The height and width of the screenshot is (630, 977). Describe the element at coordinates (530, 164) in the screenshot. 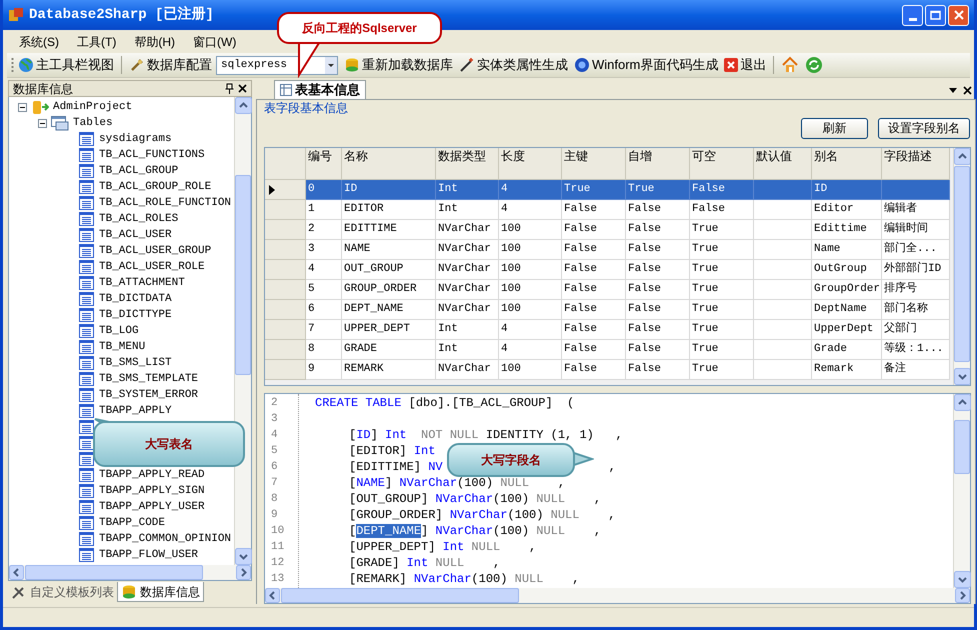

I see `column-header: 长度` at that location.